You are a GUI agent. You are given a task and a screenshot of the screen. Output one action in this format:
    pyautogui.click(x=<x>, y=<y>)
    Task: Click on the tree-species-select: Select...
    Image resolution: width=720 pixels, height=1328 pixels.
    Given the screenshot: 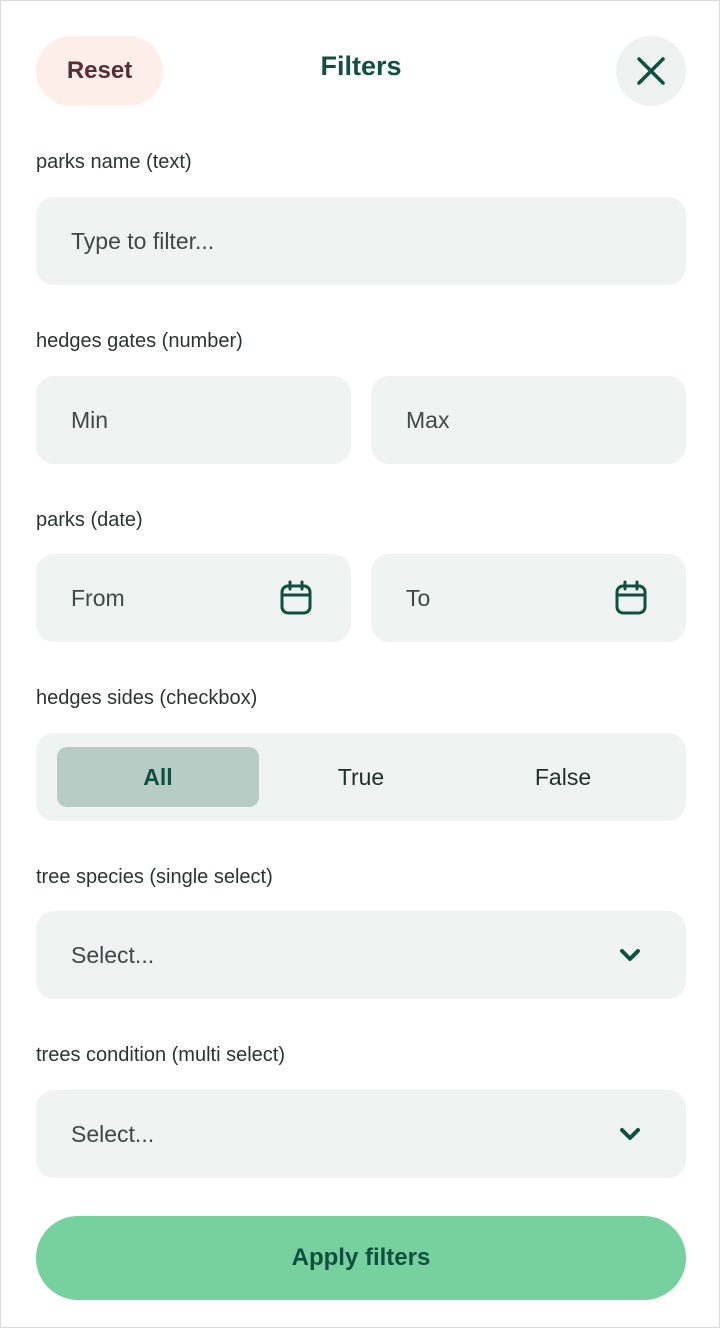 What is the action you would take?
    pyautogui.click(x=361, y=955)
    